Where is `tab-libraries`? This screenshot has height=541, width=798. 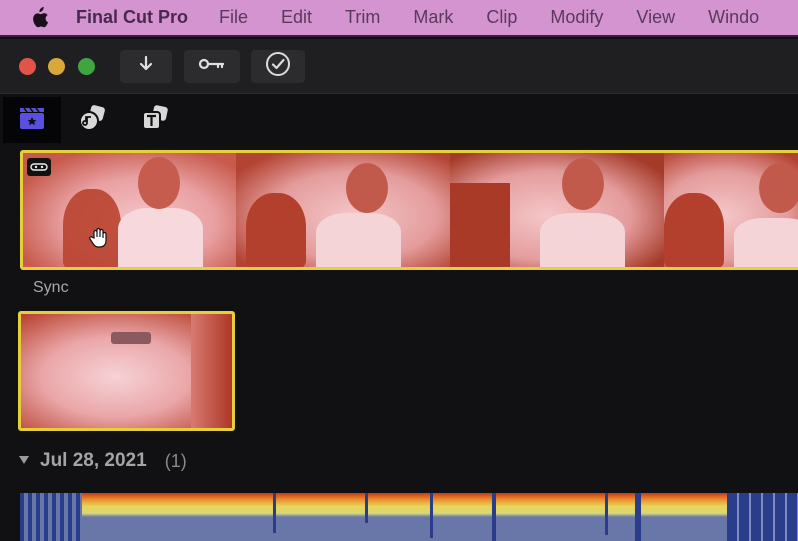
tab-libraries is located at coordinates (32, 120).